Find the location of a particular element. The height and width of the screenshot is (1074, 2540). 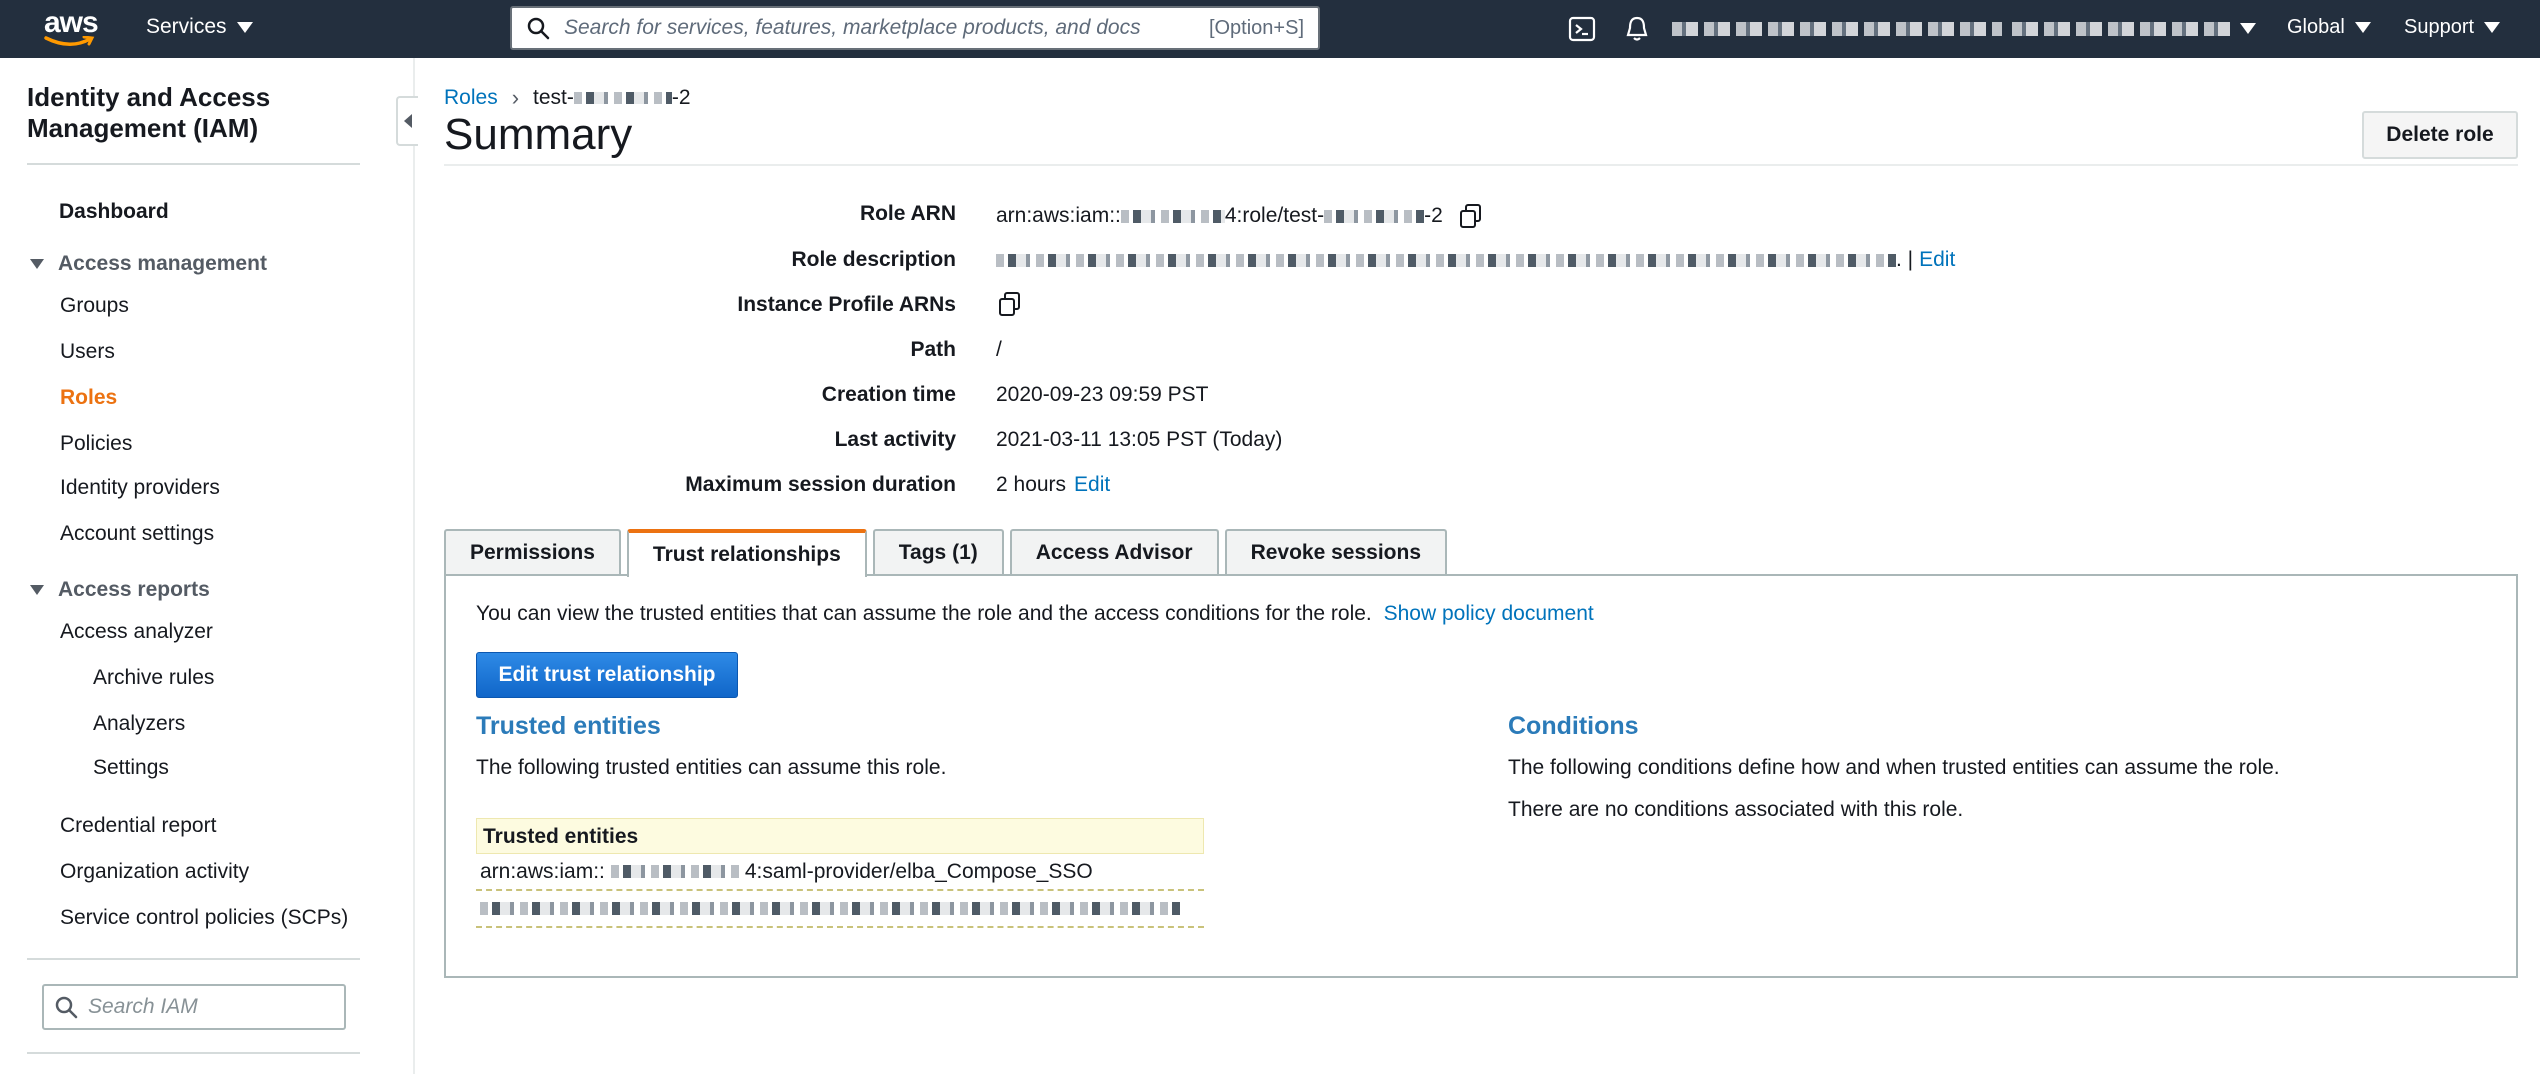

creation-time-value: 2020-09-23 09:59 PST is located at coordinates (1102, 394).